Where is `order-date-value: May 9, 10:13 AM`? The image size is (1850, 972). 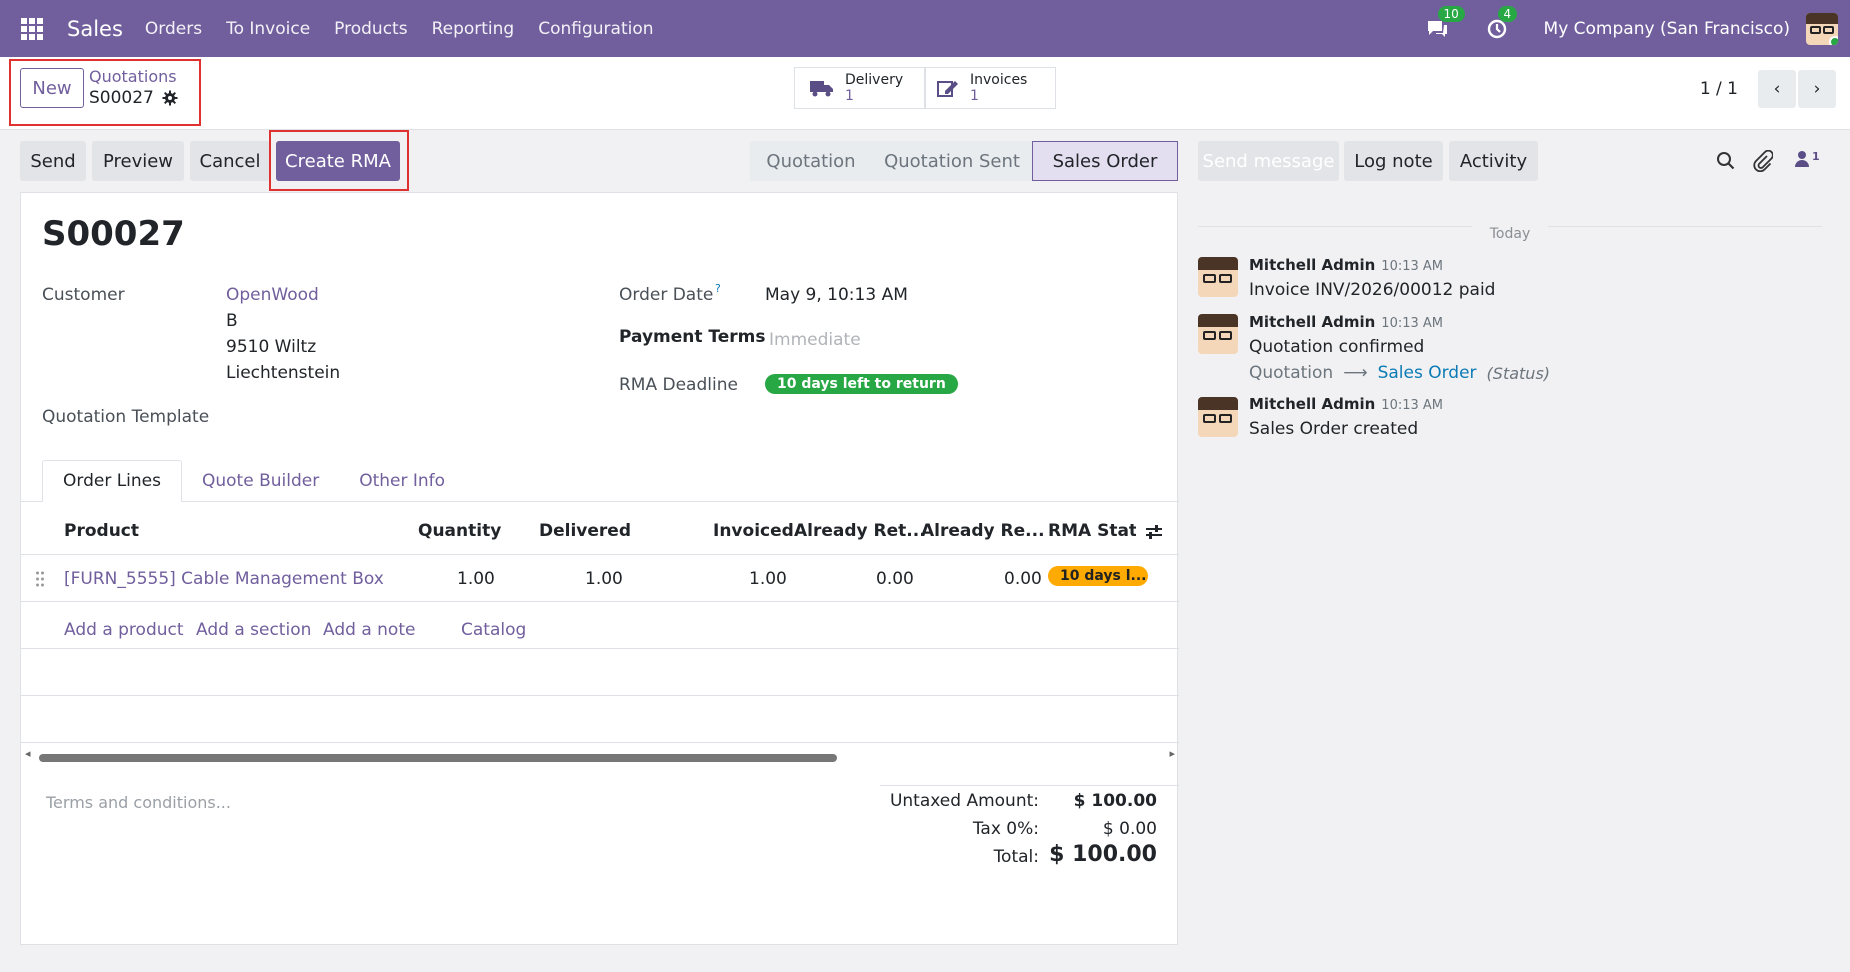
order-date-value: May 9, 10:13 AM is located at coordinates (836, 295).